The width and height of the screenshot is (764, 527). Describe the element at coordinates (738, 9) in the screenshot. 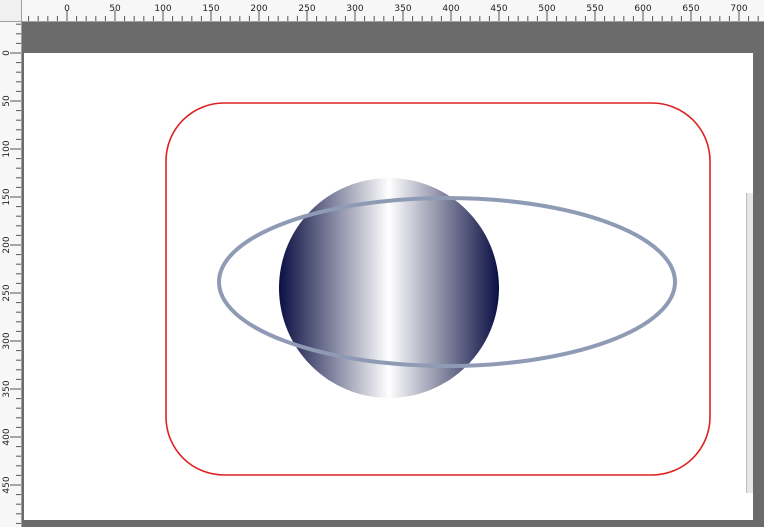

I see `ruler-label: 700` at that location.